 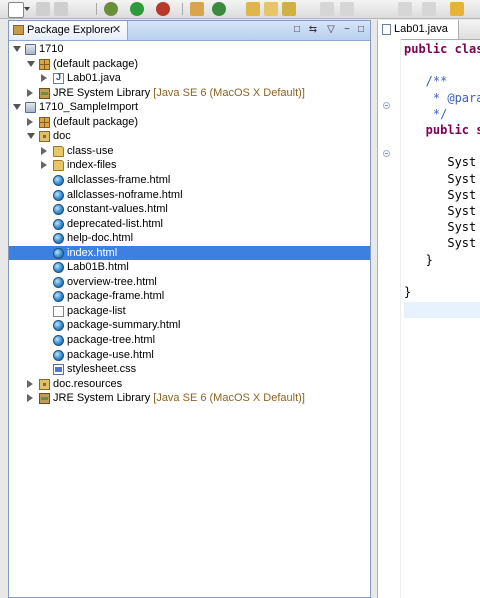 I want to click on debug-icon, so click(x=111, y=9).